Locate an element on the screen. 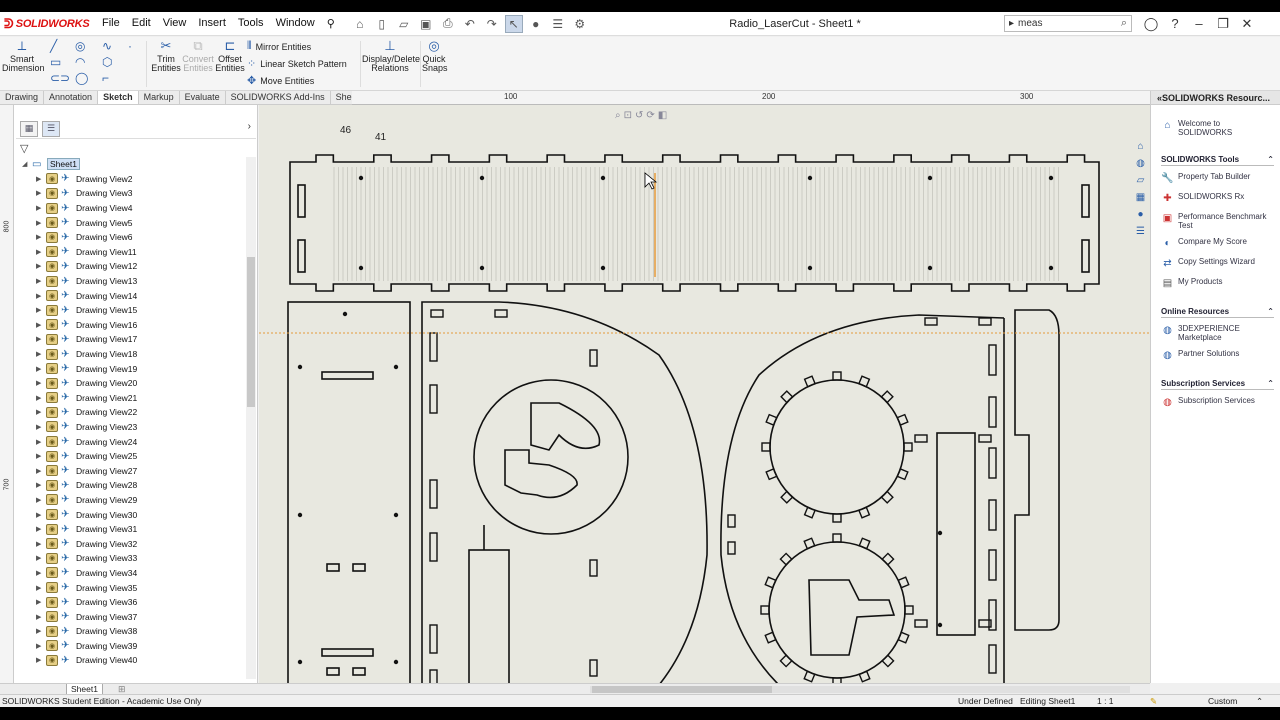 This screenshot has height=720, width=1280. tree-item-drawing-view: ▶ ◉ ✈ Drawing View15 is located at coordinates (133, 310).